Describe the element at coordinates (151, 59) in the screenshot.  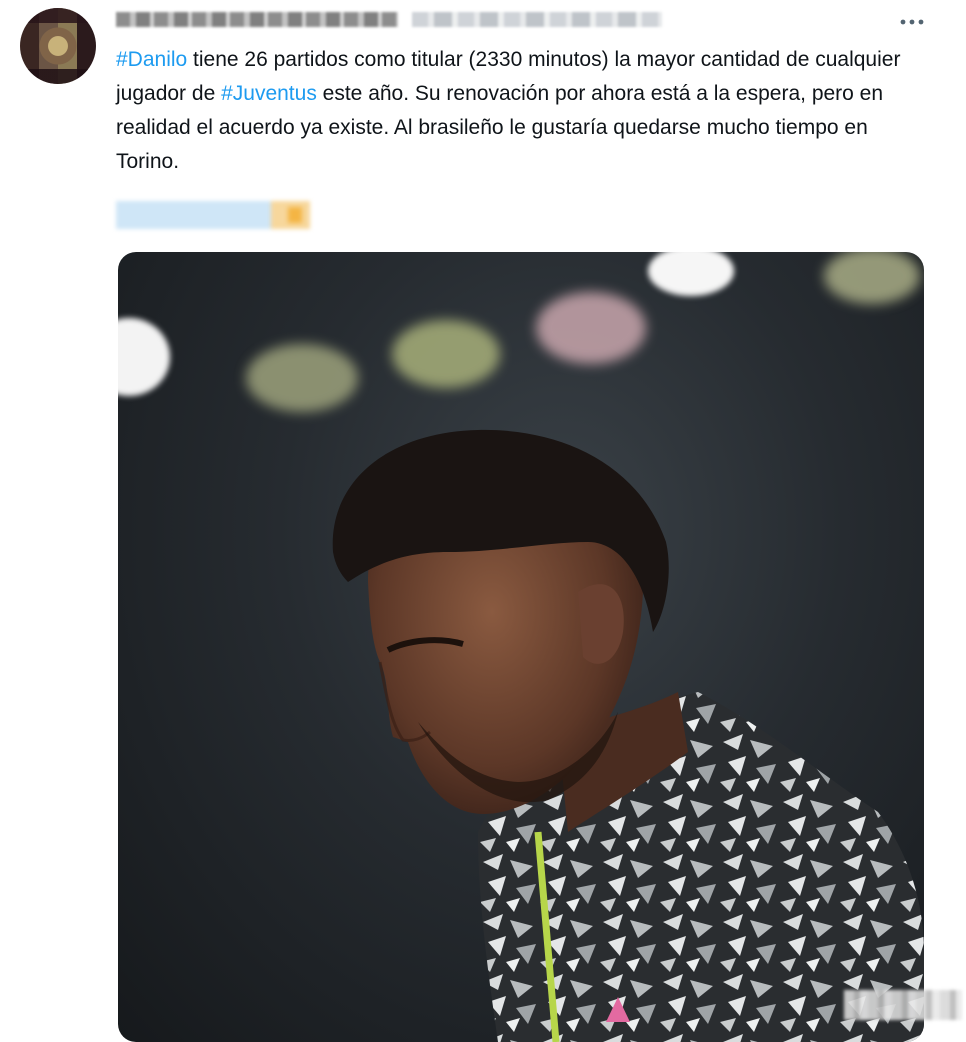
I see `hashtag-danilo: #Danilo` at that location.